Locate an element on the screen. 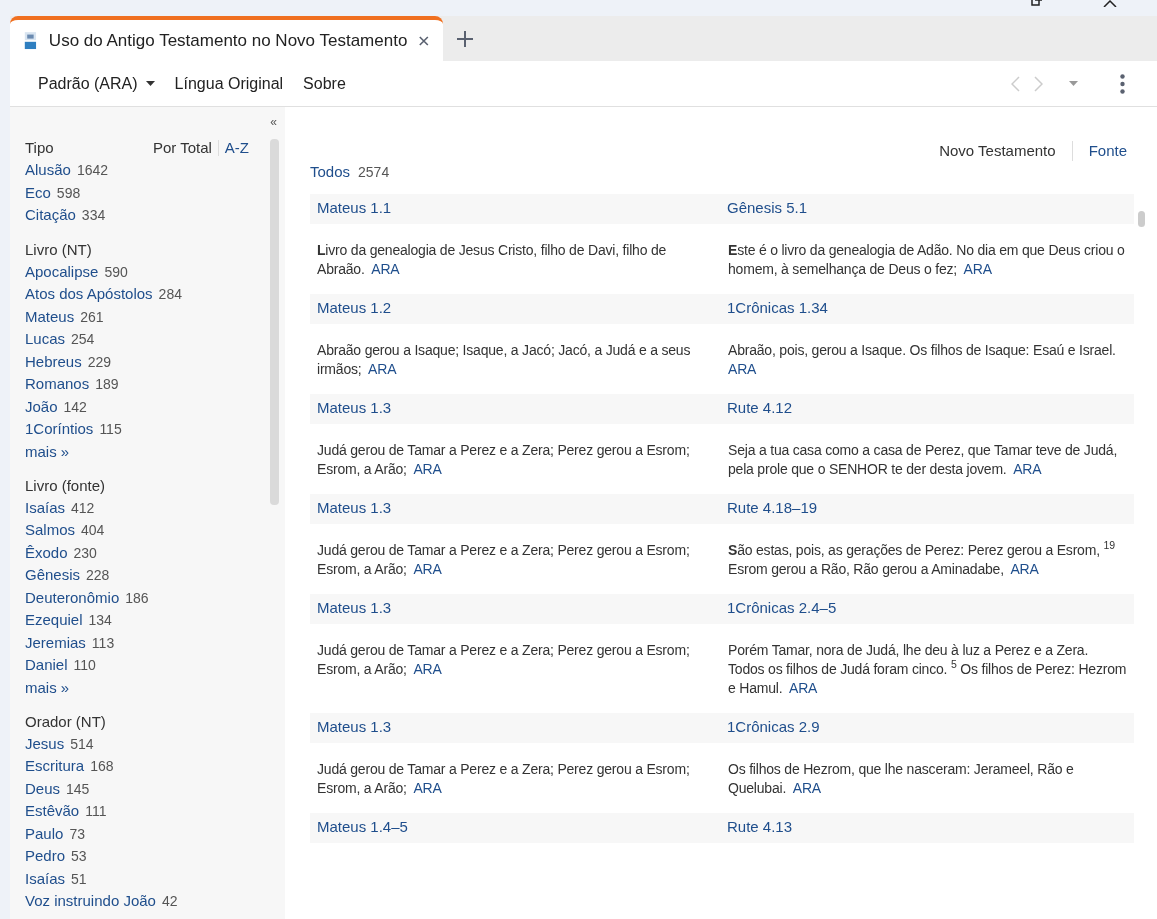 This screenshot has height=919, width=1157. filter-link: Salmos is located at coordinates (50, 530).